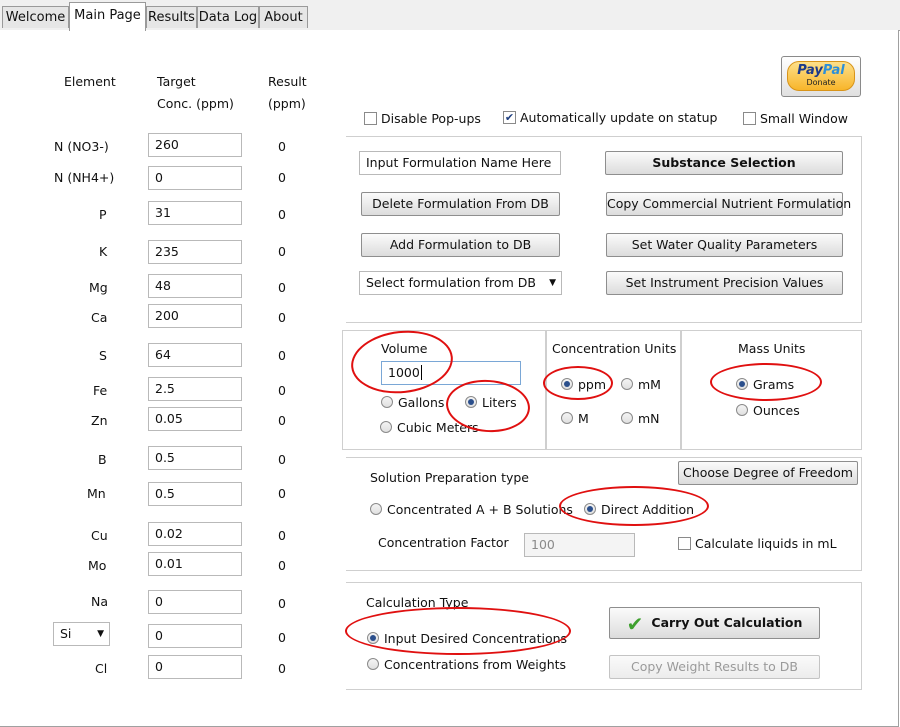 This screenshot has height=727, width=900. I want to click on element-label: Mo, so click(97, 565).